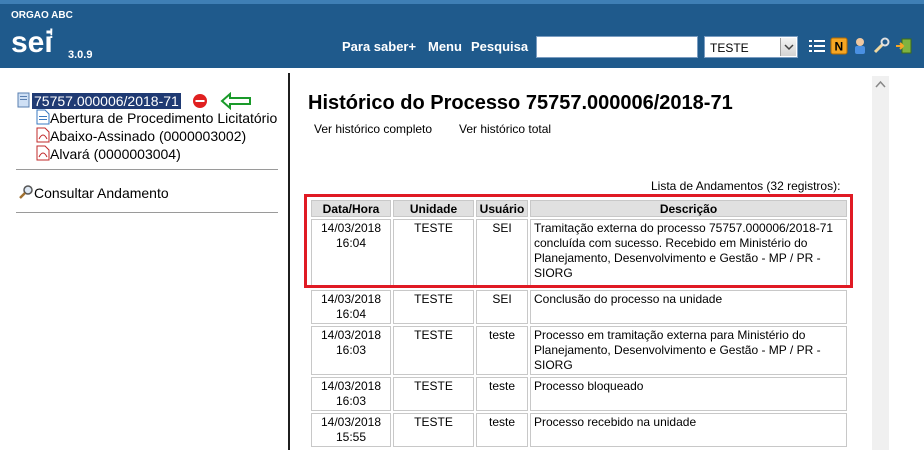 Image resolution: width=924 pixels, height=450 pixels. Describe the element at coordinates (499, 46) in the screenshot. I see `nav-pesquisa: Pesquisa` at that location.